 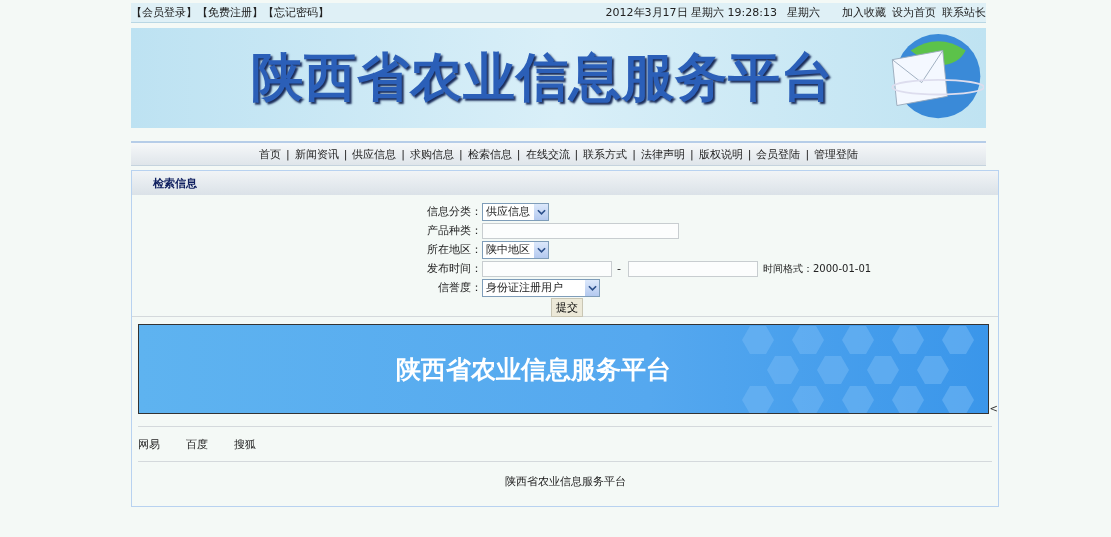 I want to click on nav-link: 管理登陆, so click(x=836, y=154).